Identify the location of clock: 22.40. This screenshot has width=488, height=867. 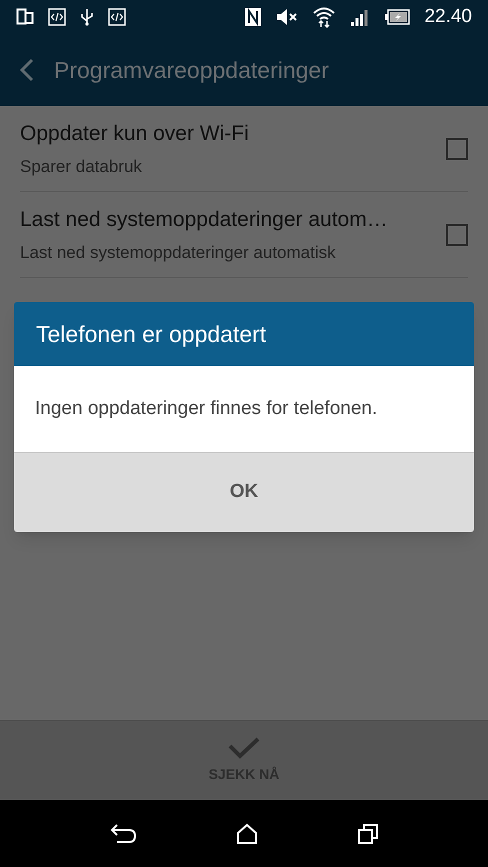
(448, 16).